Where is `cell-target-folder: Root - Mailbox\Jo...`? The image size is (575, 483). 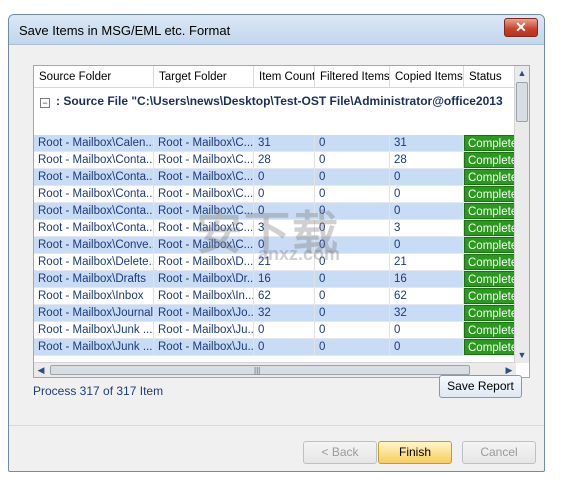 cell-target-folder: Root - Mailbox\Jo... is located at coordinates (204, 313).